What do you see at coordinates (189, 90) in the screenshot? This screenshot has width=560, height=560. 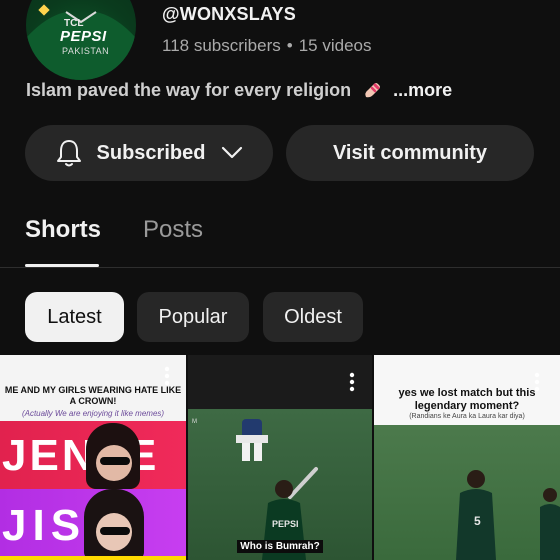 I see `bio-text: Islam paved the way for every religion` at bounding box center [189, 90].